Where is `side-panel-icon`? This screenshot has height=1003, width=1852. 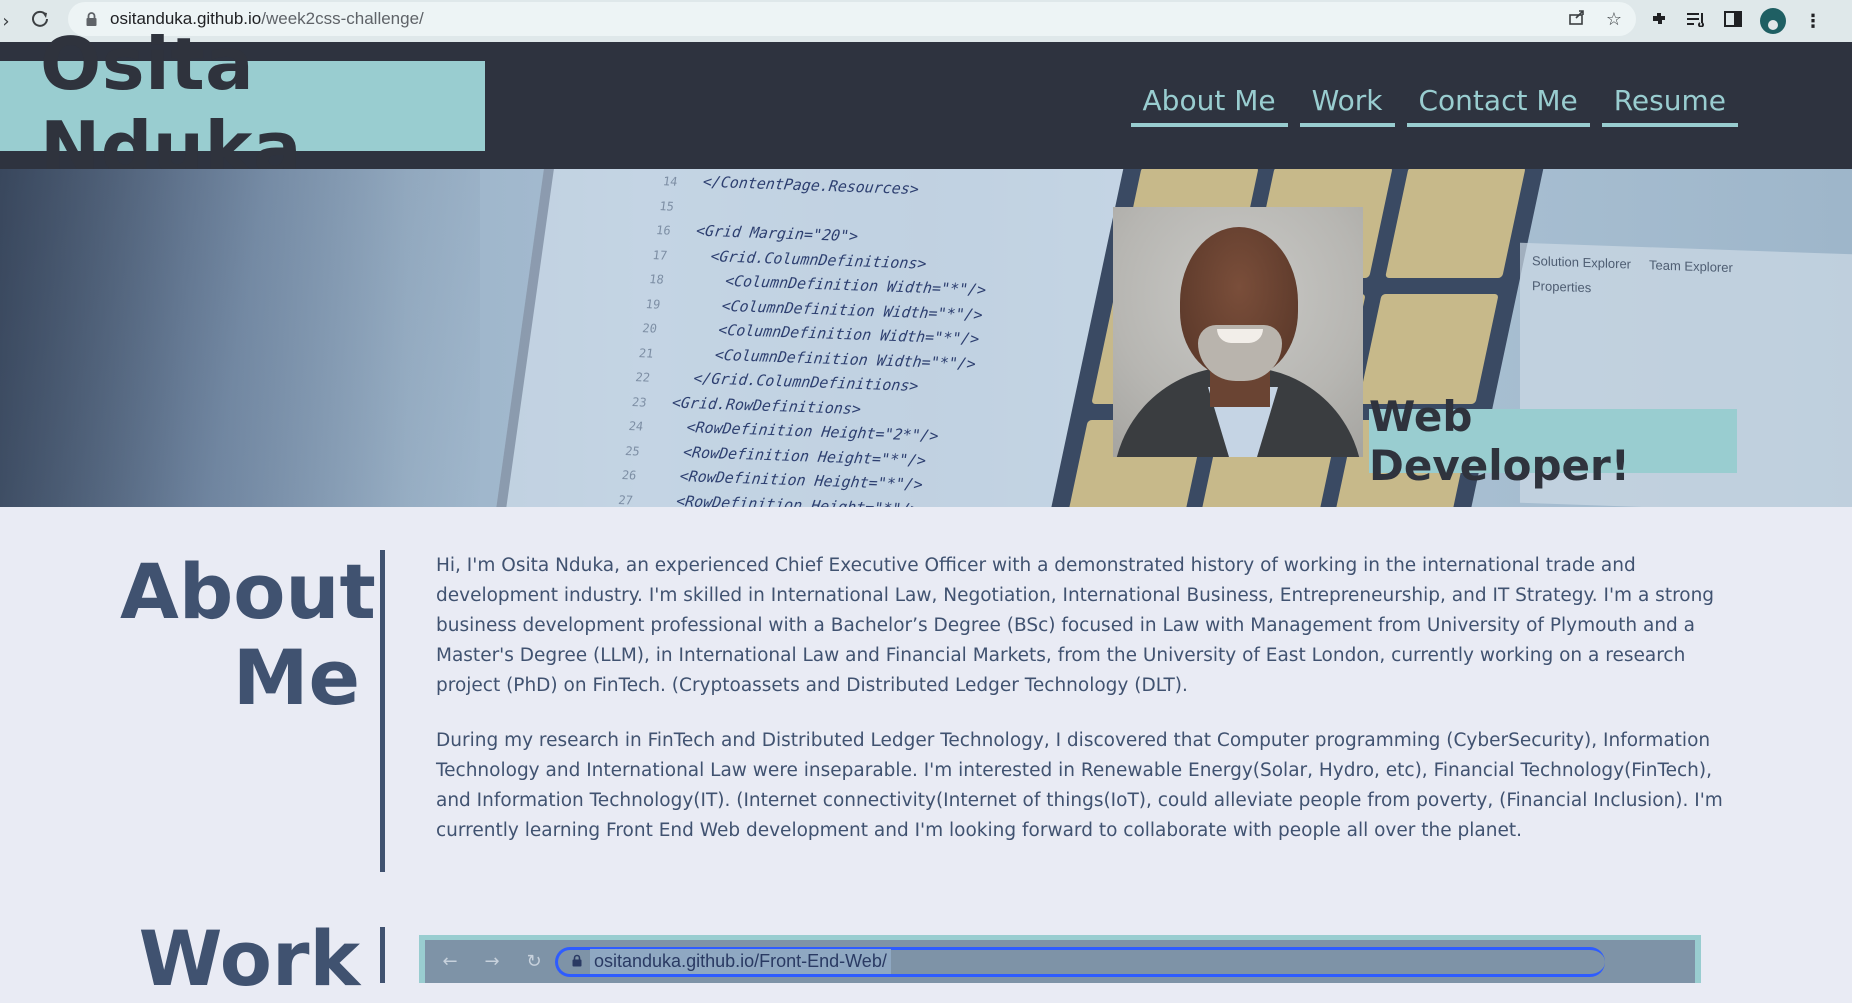 side-panel-icon is located at coordinates (1733, 21).